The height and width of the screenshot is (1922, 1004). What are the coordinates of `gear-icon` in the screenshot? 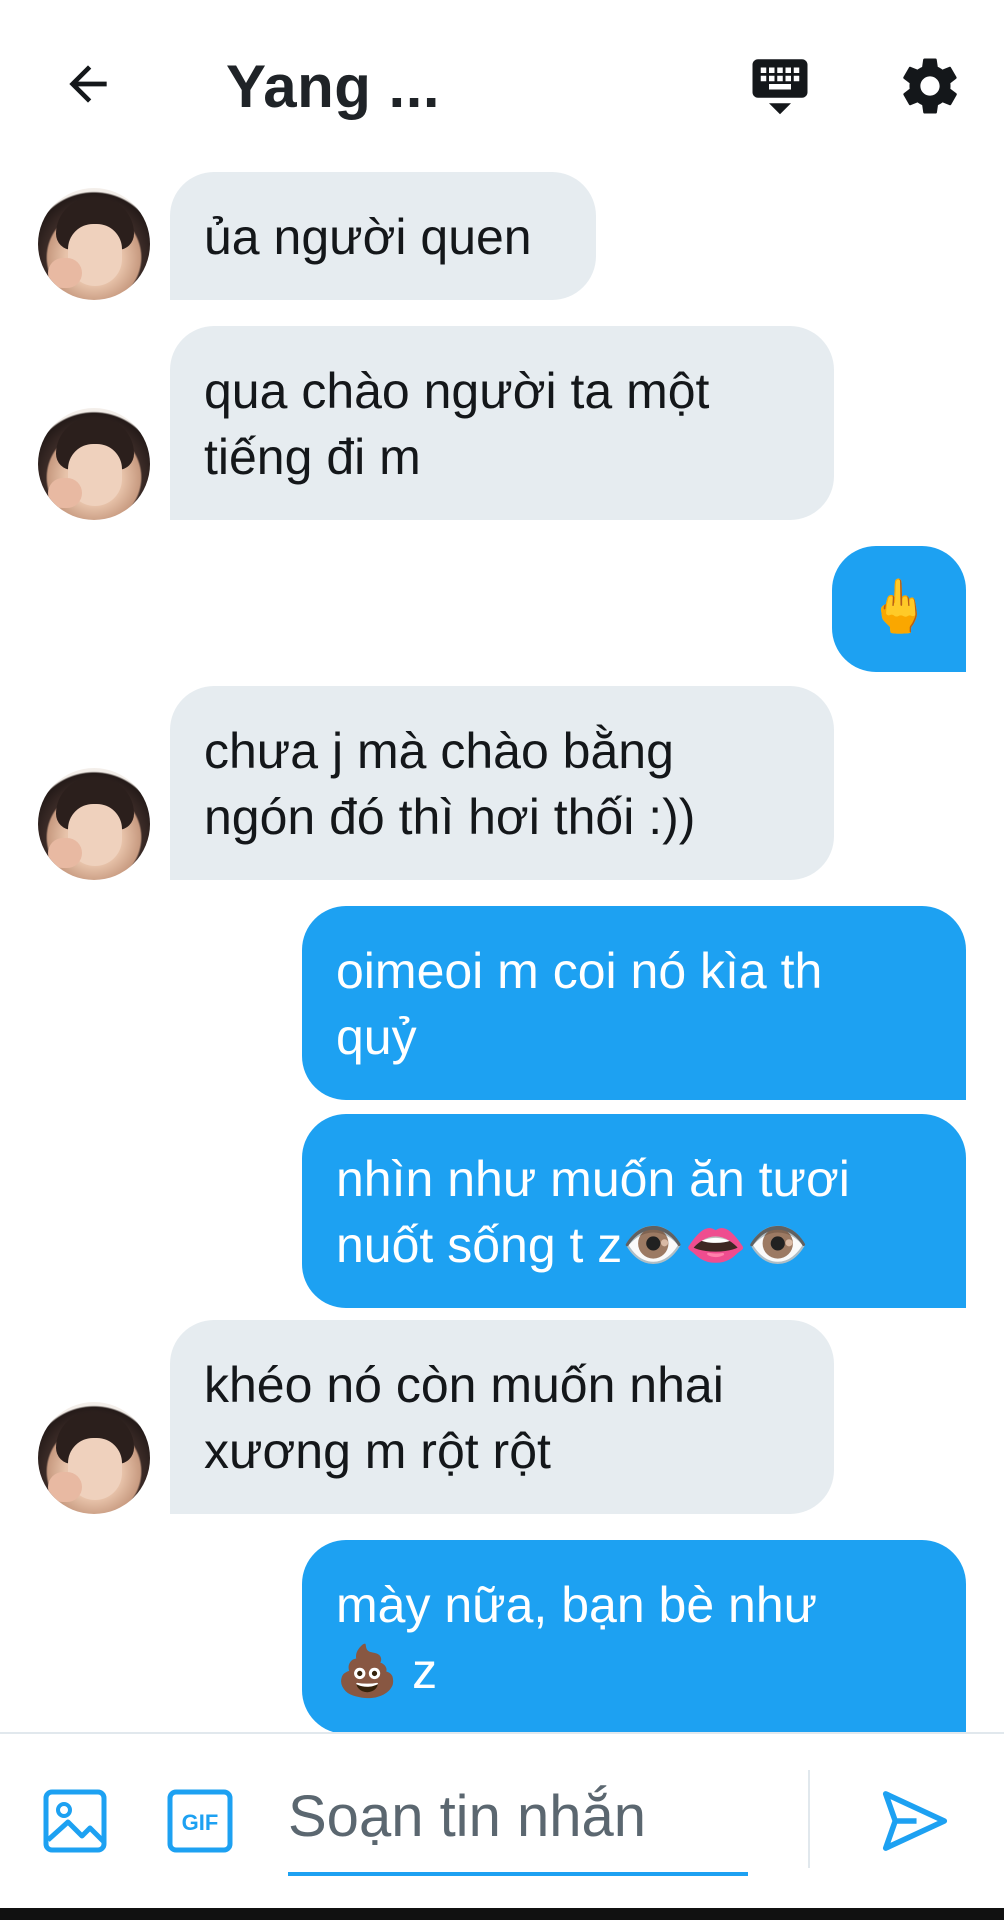 It's located at (930, 86).